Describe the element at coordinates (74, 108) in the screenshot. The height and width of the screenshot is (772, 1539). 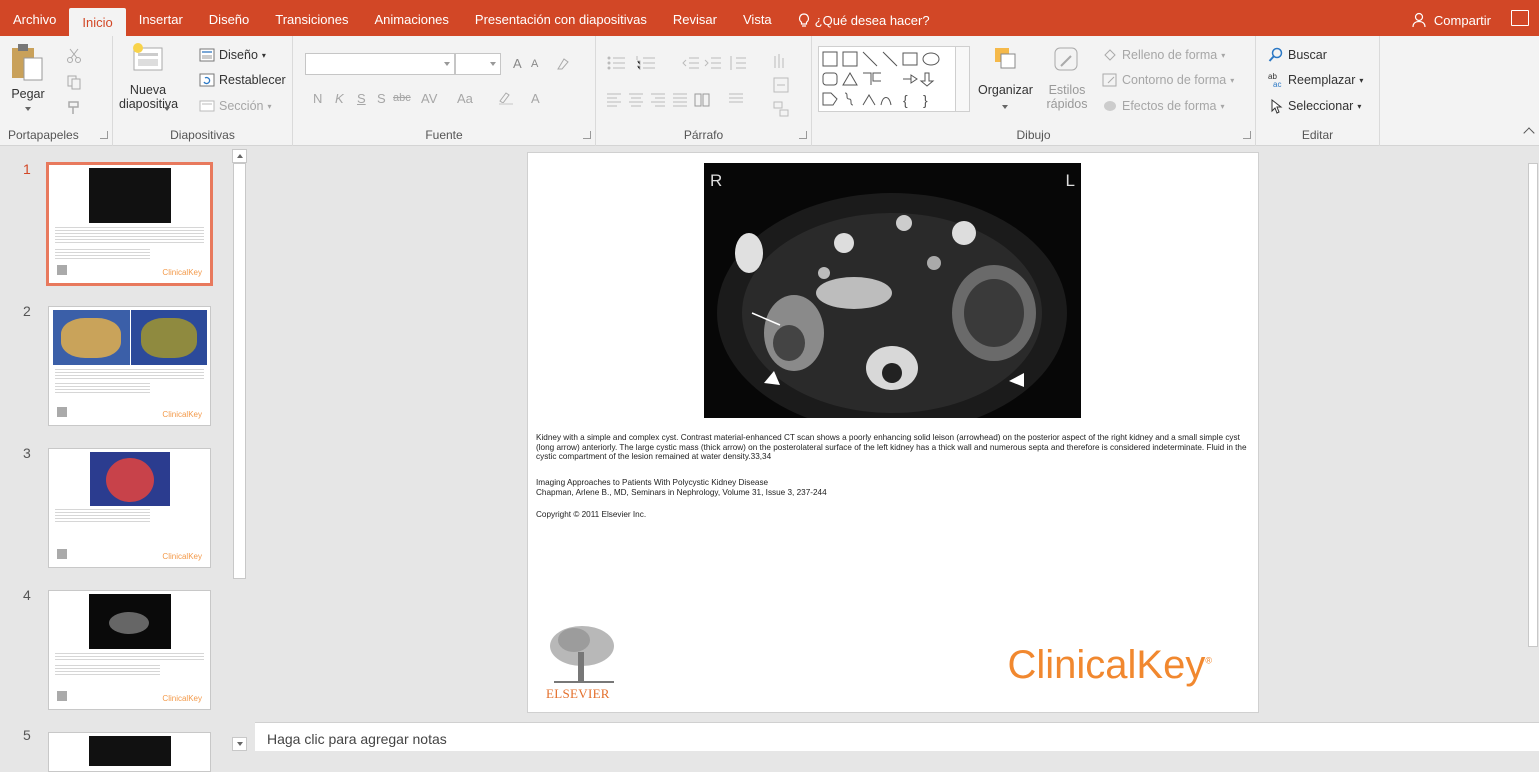
I see `format-painter-icon` at that location.